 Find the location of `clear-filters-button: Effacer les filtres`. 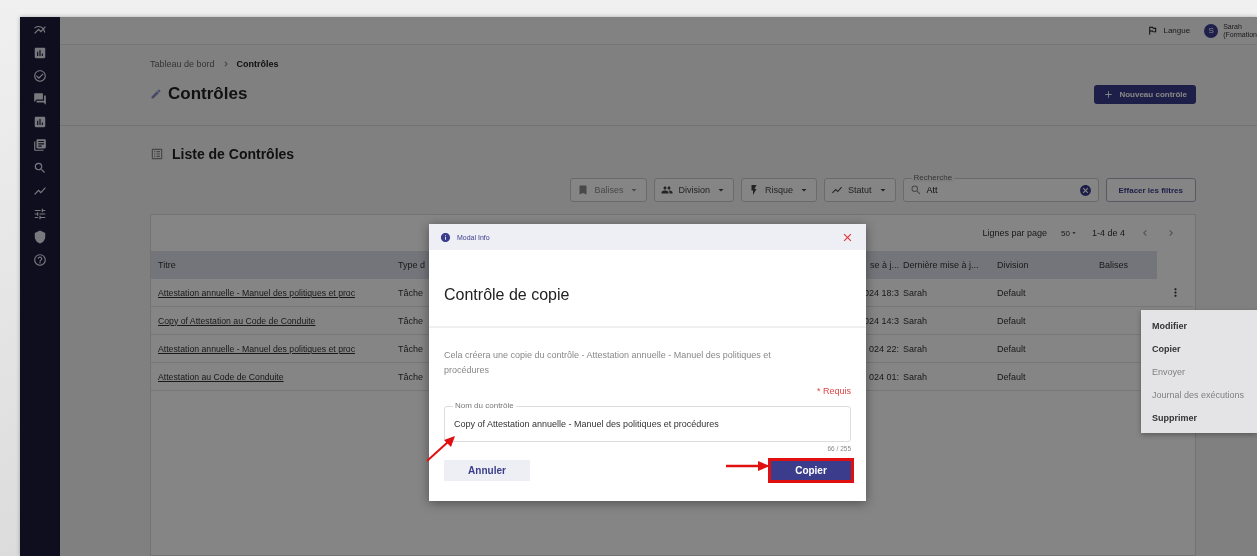

clear-filters-button: Effacer les filtres is located at coordinates (1150, 190).